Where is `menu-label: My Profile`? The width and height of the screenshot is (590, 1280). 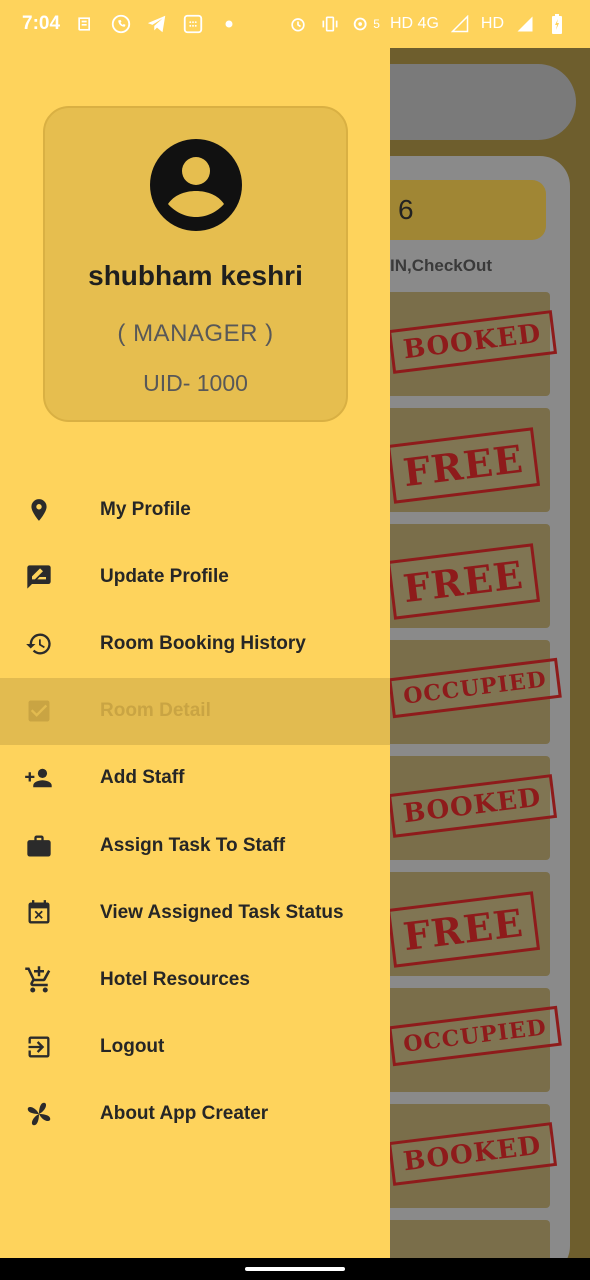 menu-label: My Profile is located at coordinates (145, 509).